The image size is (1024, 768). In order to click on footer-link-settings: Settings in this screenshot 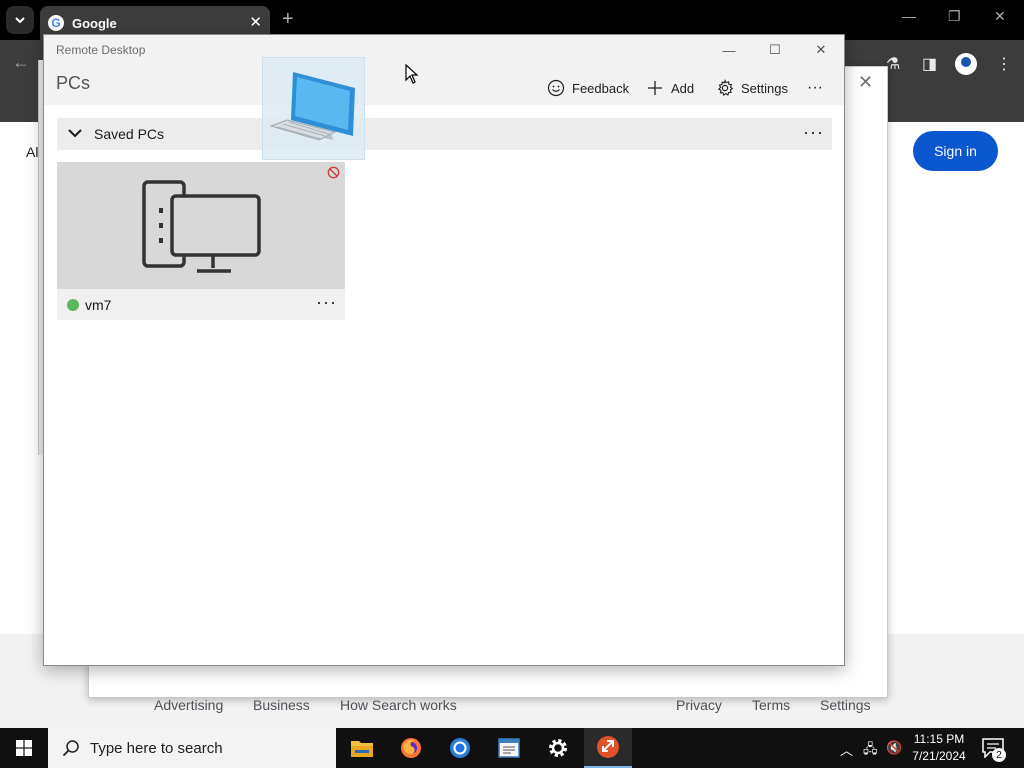, I will do `click(845, 705)`.